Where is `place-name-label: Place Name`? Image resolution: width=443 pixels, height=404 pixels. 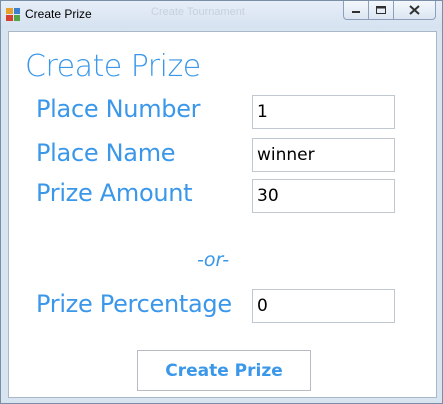
place-name-label: Place Name is located at coordinates (106, 153).